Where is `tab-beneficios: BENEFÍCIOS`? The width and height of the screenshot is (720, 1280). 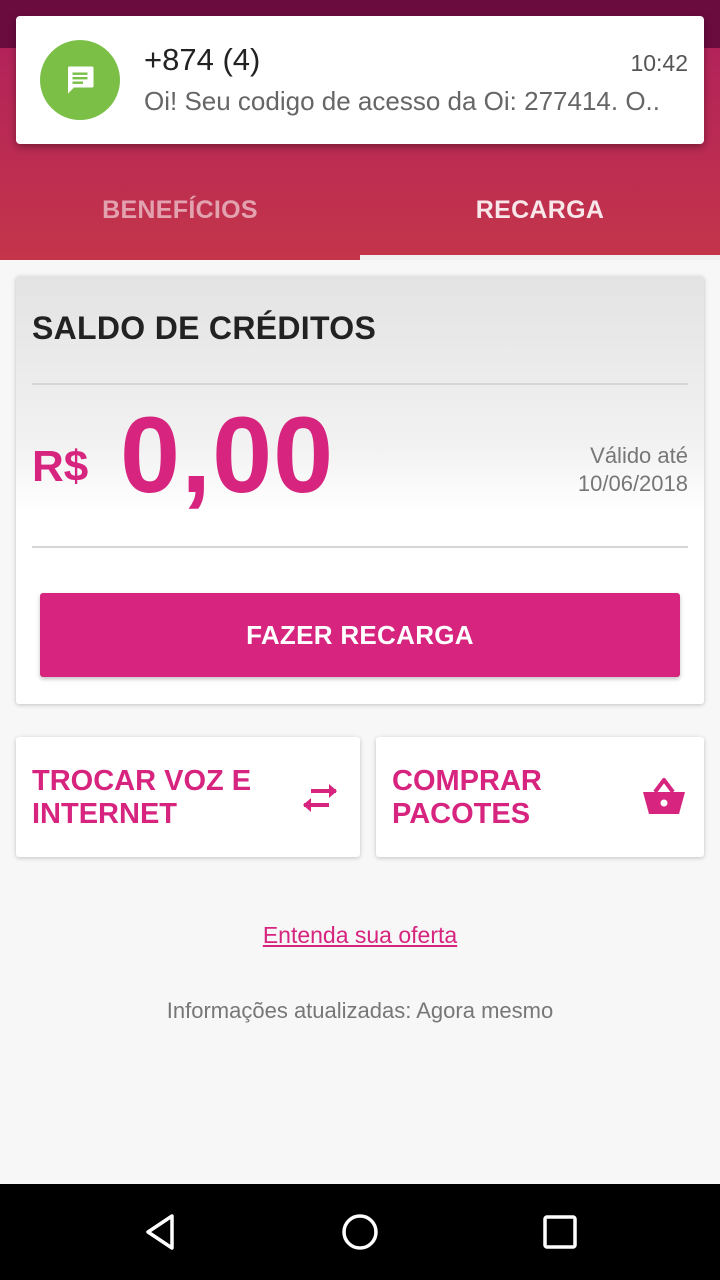 tab-beneficios: BENEFÍCIOS is located at coordinates (180, 210).